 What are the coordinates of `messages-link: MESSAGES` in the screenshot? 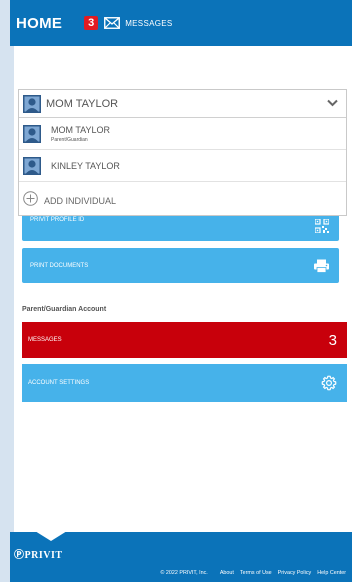 It's located at (148, 23).